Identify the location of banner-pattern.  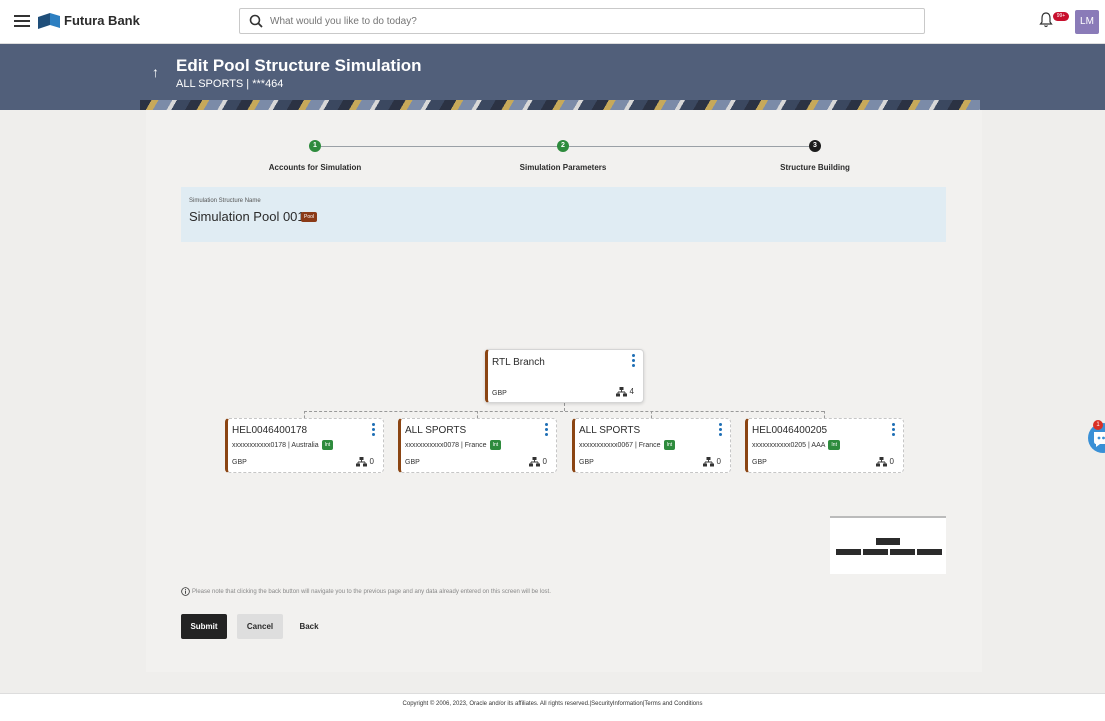
(560, 105).